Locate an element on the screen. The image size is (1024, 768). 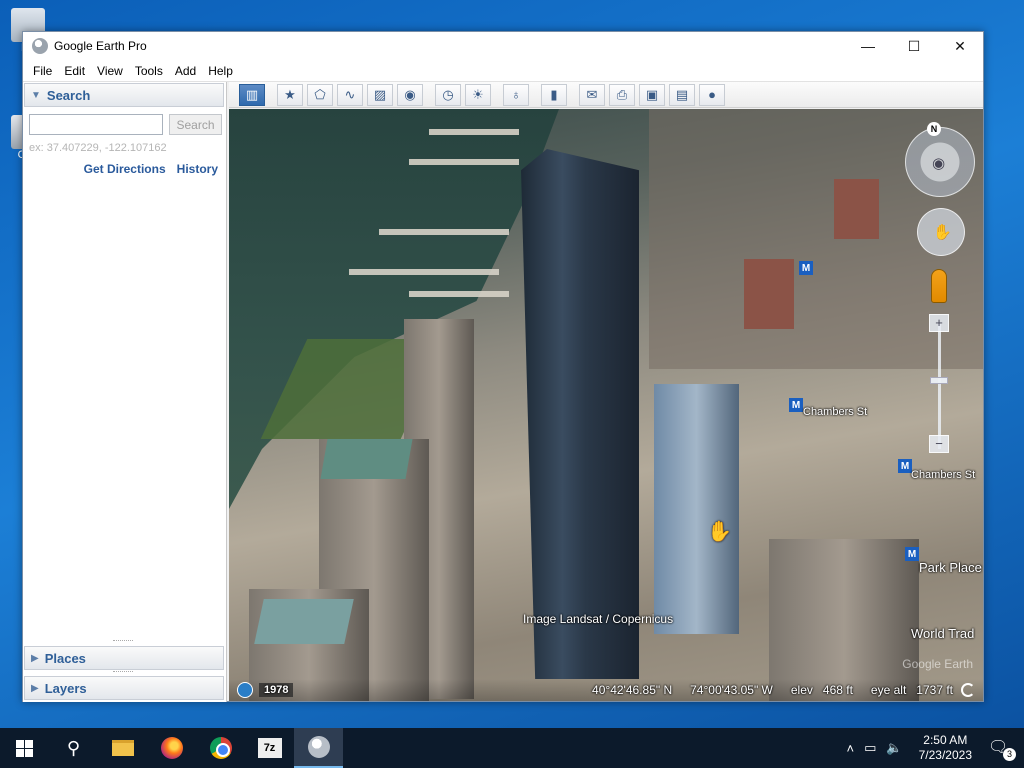
ruler-icon: ▮ is located at coordinates (554, 94).